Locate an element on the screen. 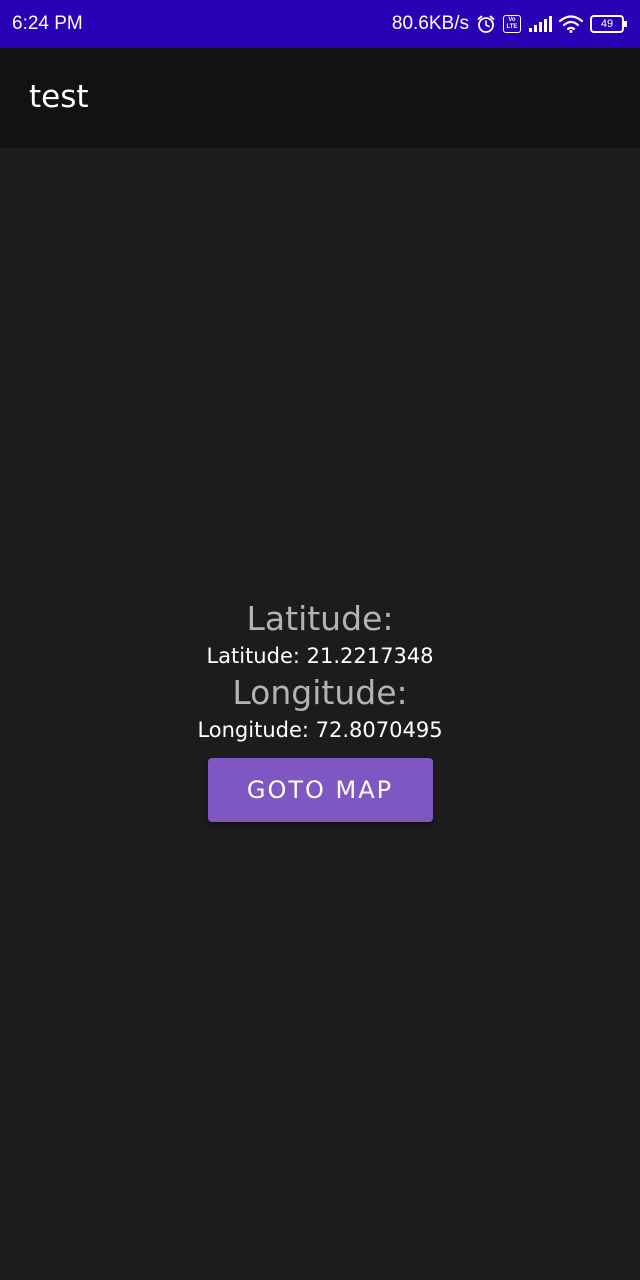 The image size is (640, 1280). volte-top-label: Vo is located at coordinates (512, 20).